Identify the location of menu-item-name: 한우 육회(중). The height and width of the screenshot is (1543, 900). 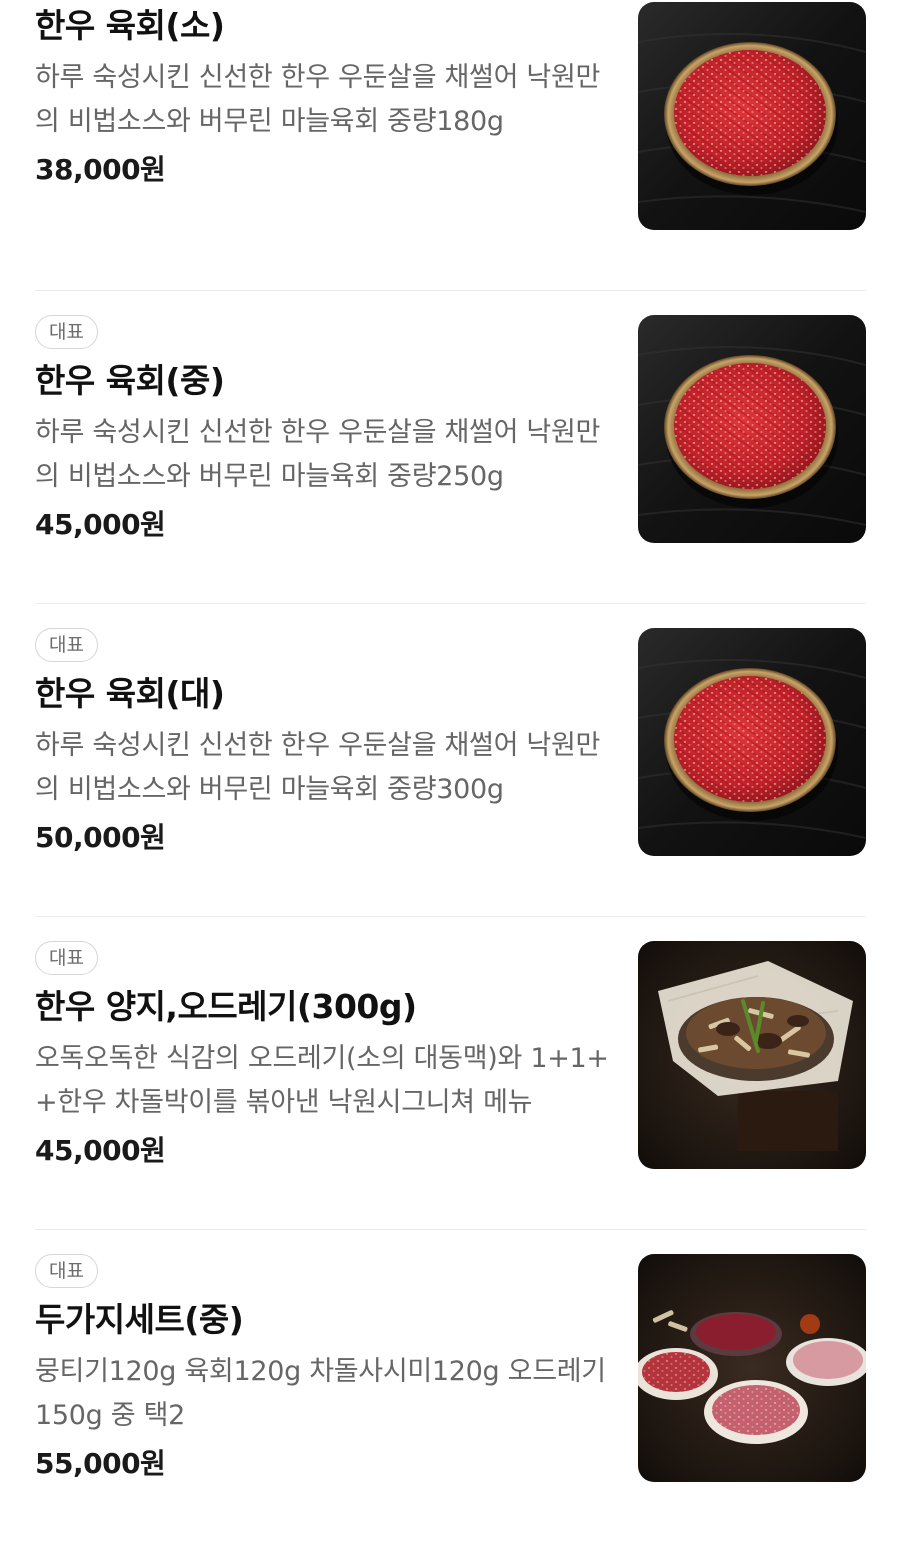
(130, 380).